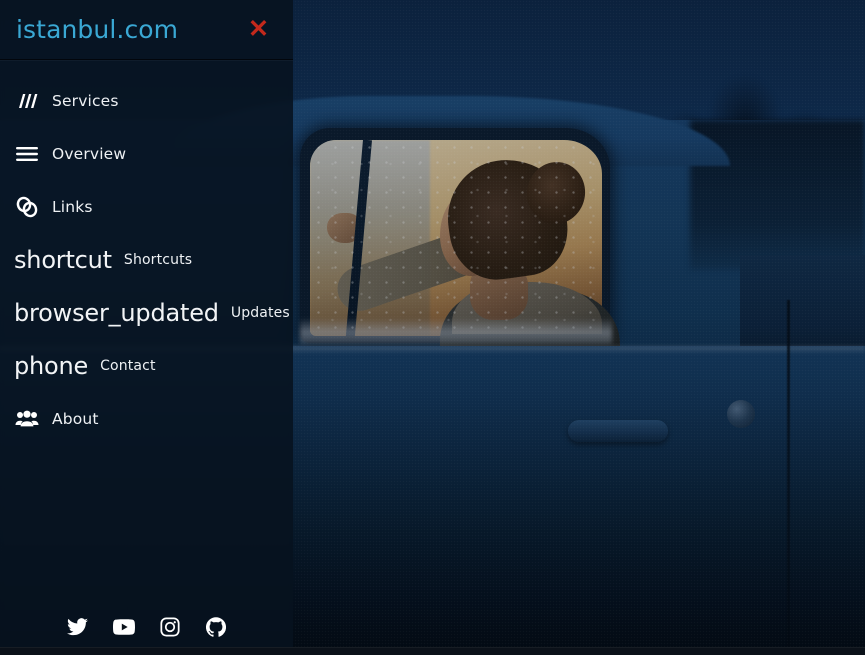 Image resolution: width=865 pixels, height=655 pixels. I want to click on sidebar-item-label: Updates, so click(260, 312).